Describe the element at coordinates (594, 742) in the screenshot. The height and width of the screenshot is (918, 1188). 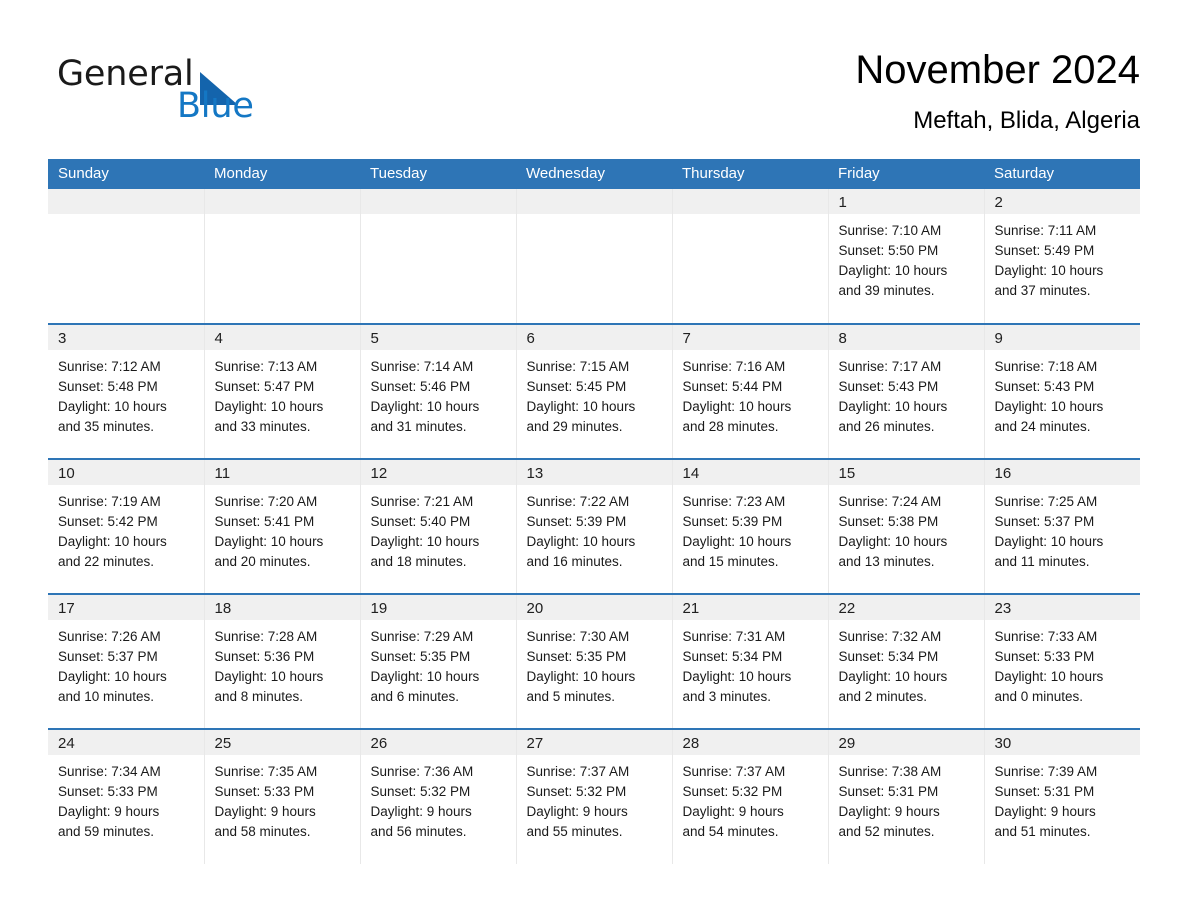
I see `day-number: 27` at that location.